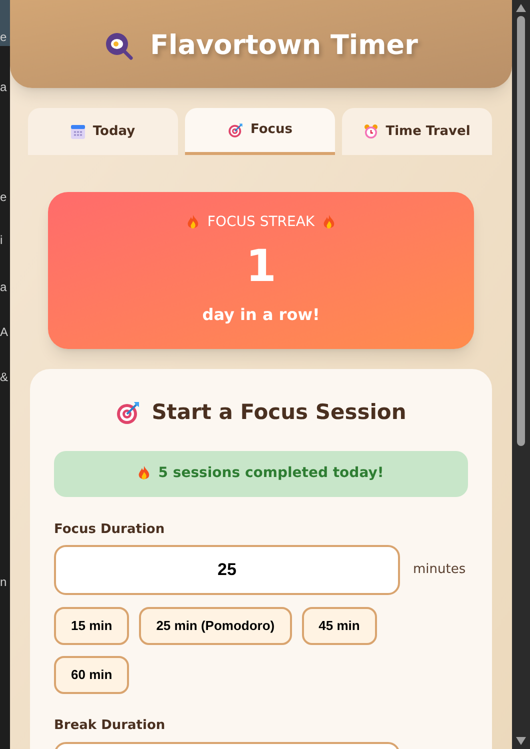 Image resolution: width=530 pixels, height=749 pixels. Describe the element at coordinates (261, 222) in the screenshot. I see `streak-title: FOCUS STREAK` at that location.